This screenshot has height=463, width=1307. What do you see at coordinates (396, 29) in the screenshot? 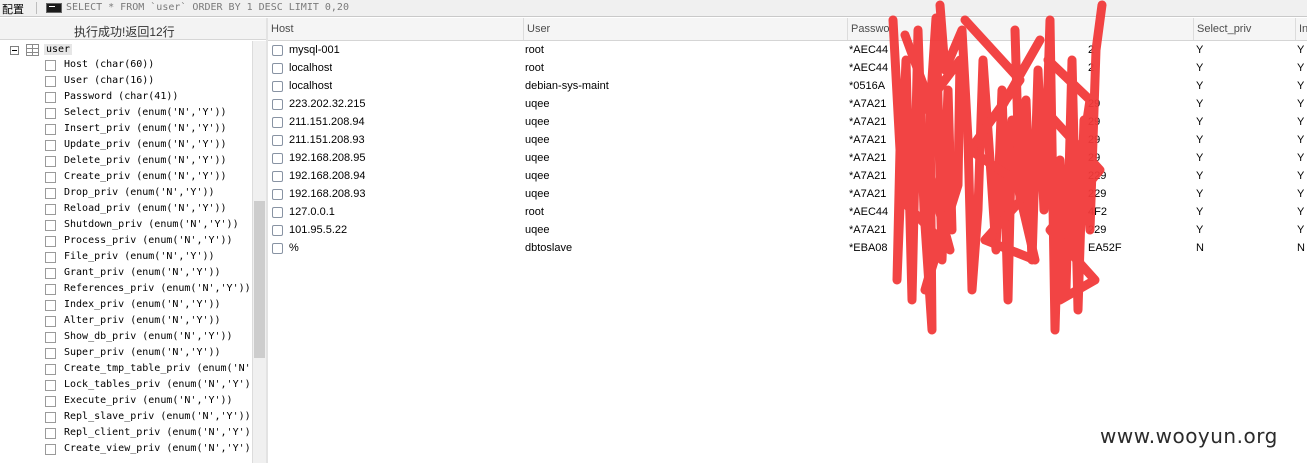
I see `column-header-host: Host` at bounding box center [396, 29].